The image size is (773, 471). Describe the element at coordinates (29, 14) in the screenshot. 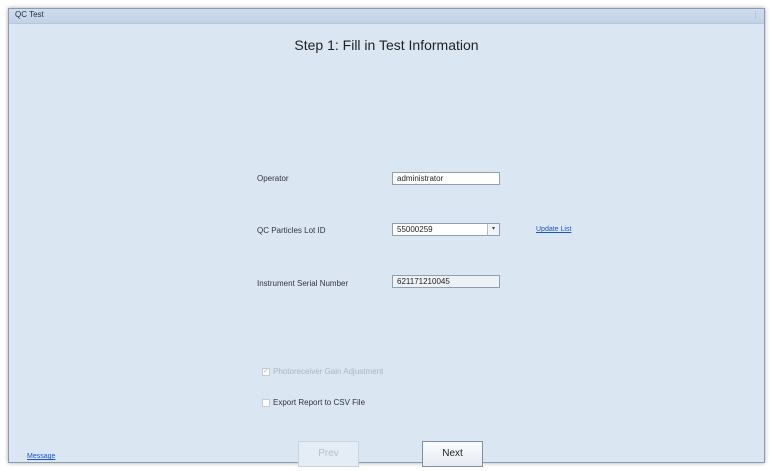

I see `window-title: QC Test` at that location.